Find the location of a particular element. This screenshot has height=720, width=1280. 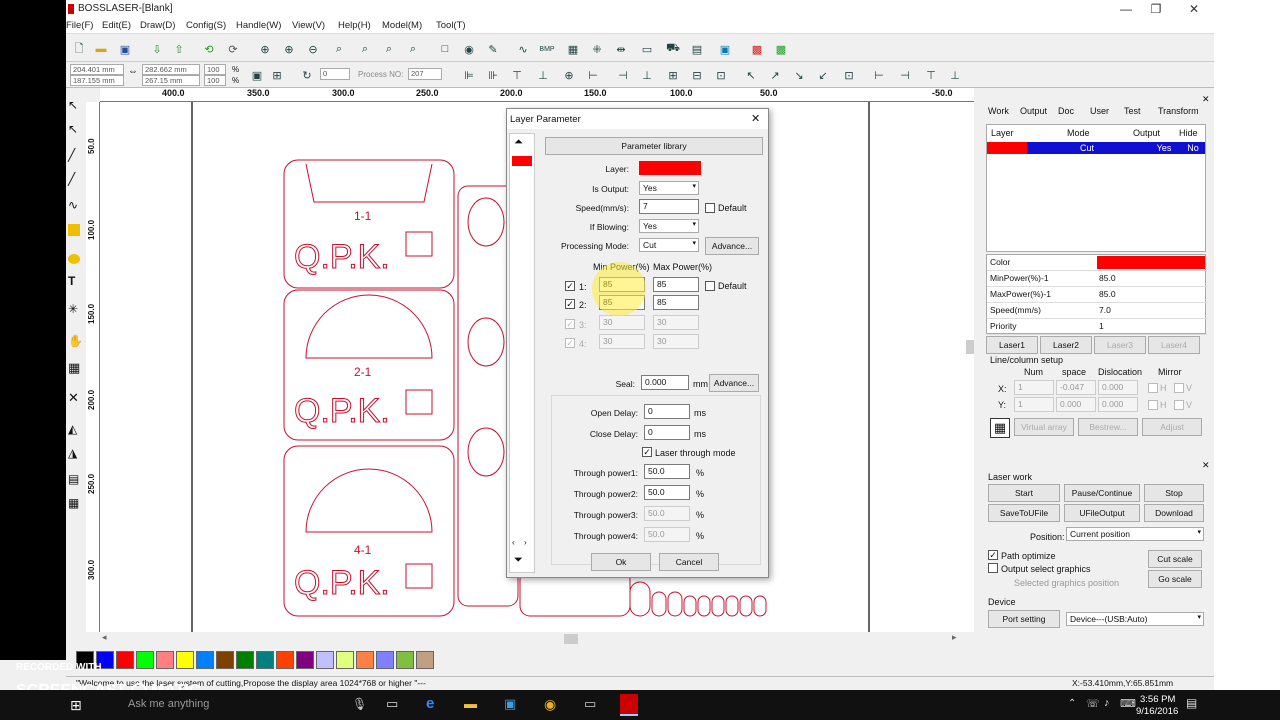

tab-doc: Doc is located at coordinates (1066, 111).